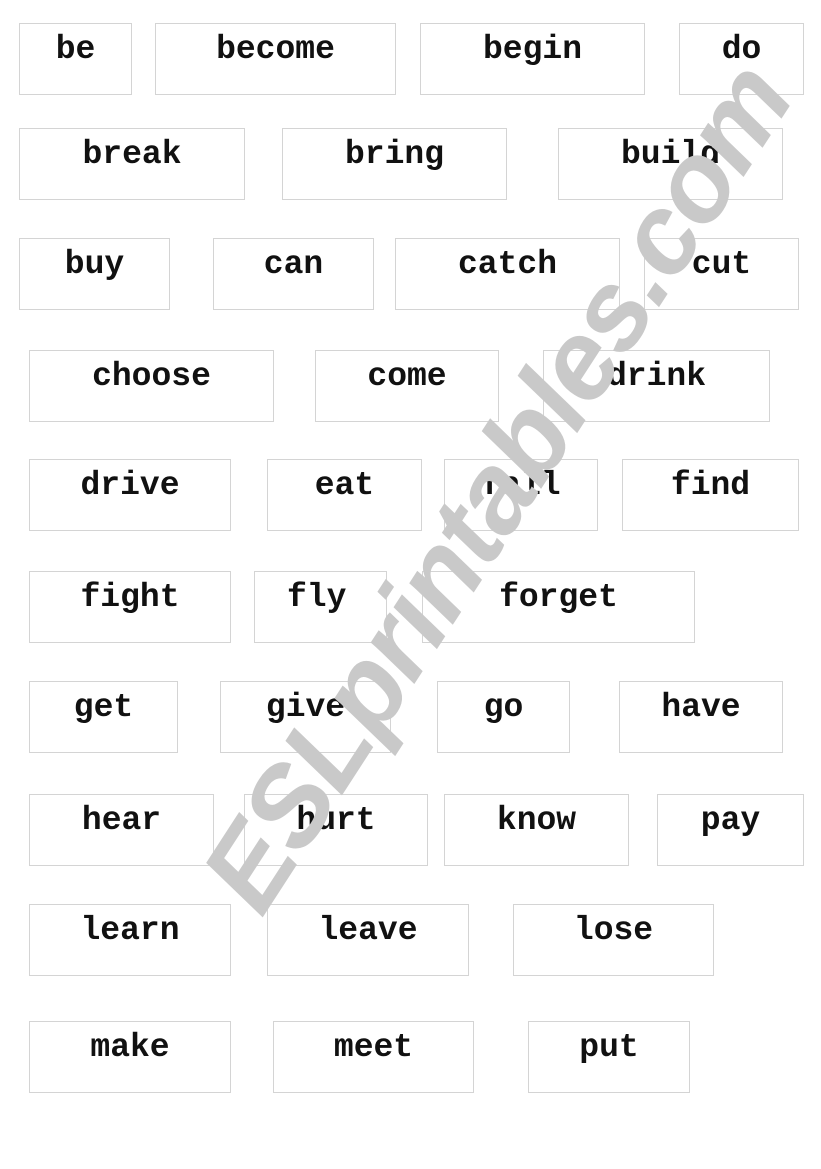 The height and width of the screenshot is (1169, 821). Describe the element at coordinates (132, 154) in the screenshot. I see `word-label: break` at that location.